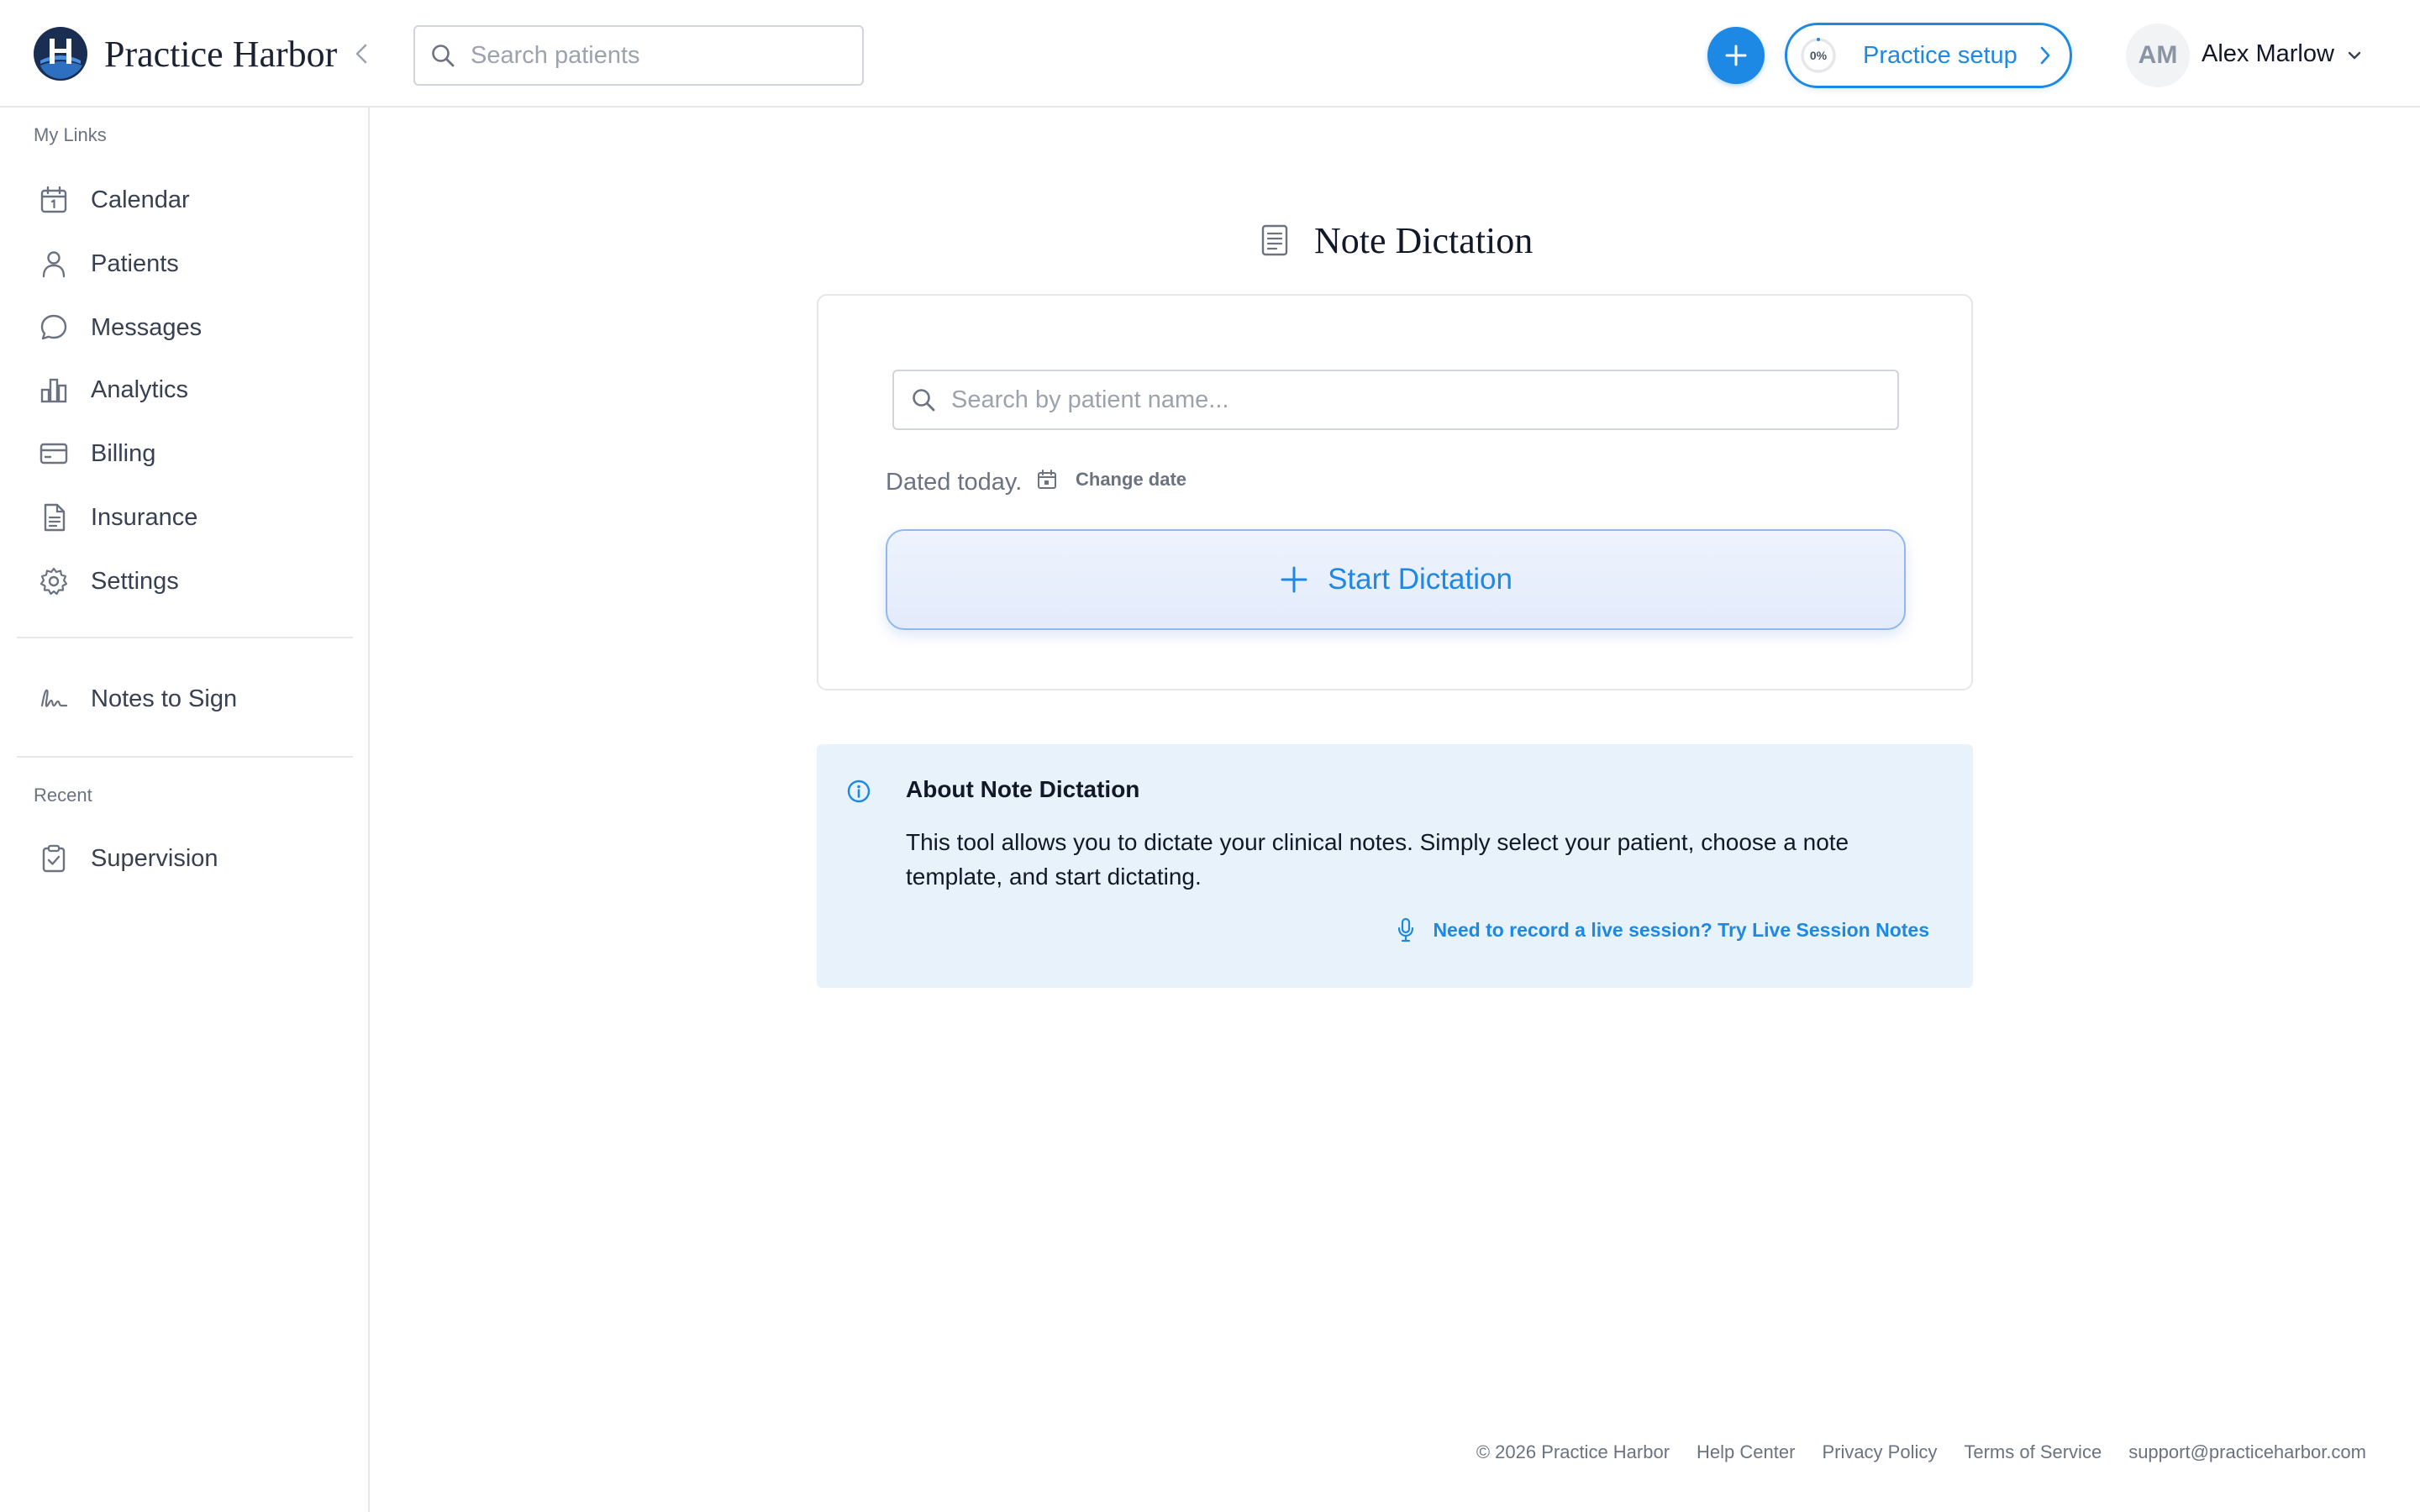  I want to click on sidebar-item-label: Analytics, so click(140, 389).